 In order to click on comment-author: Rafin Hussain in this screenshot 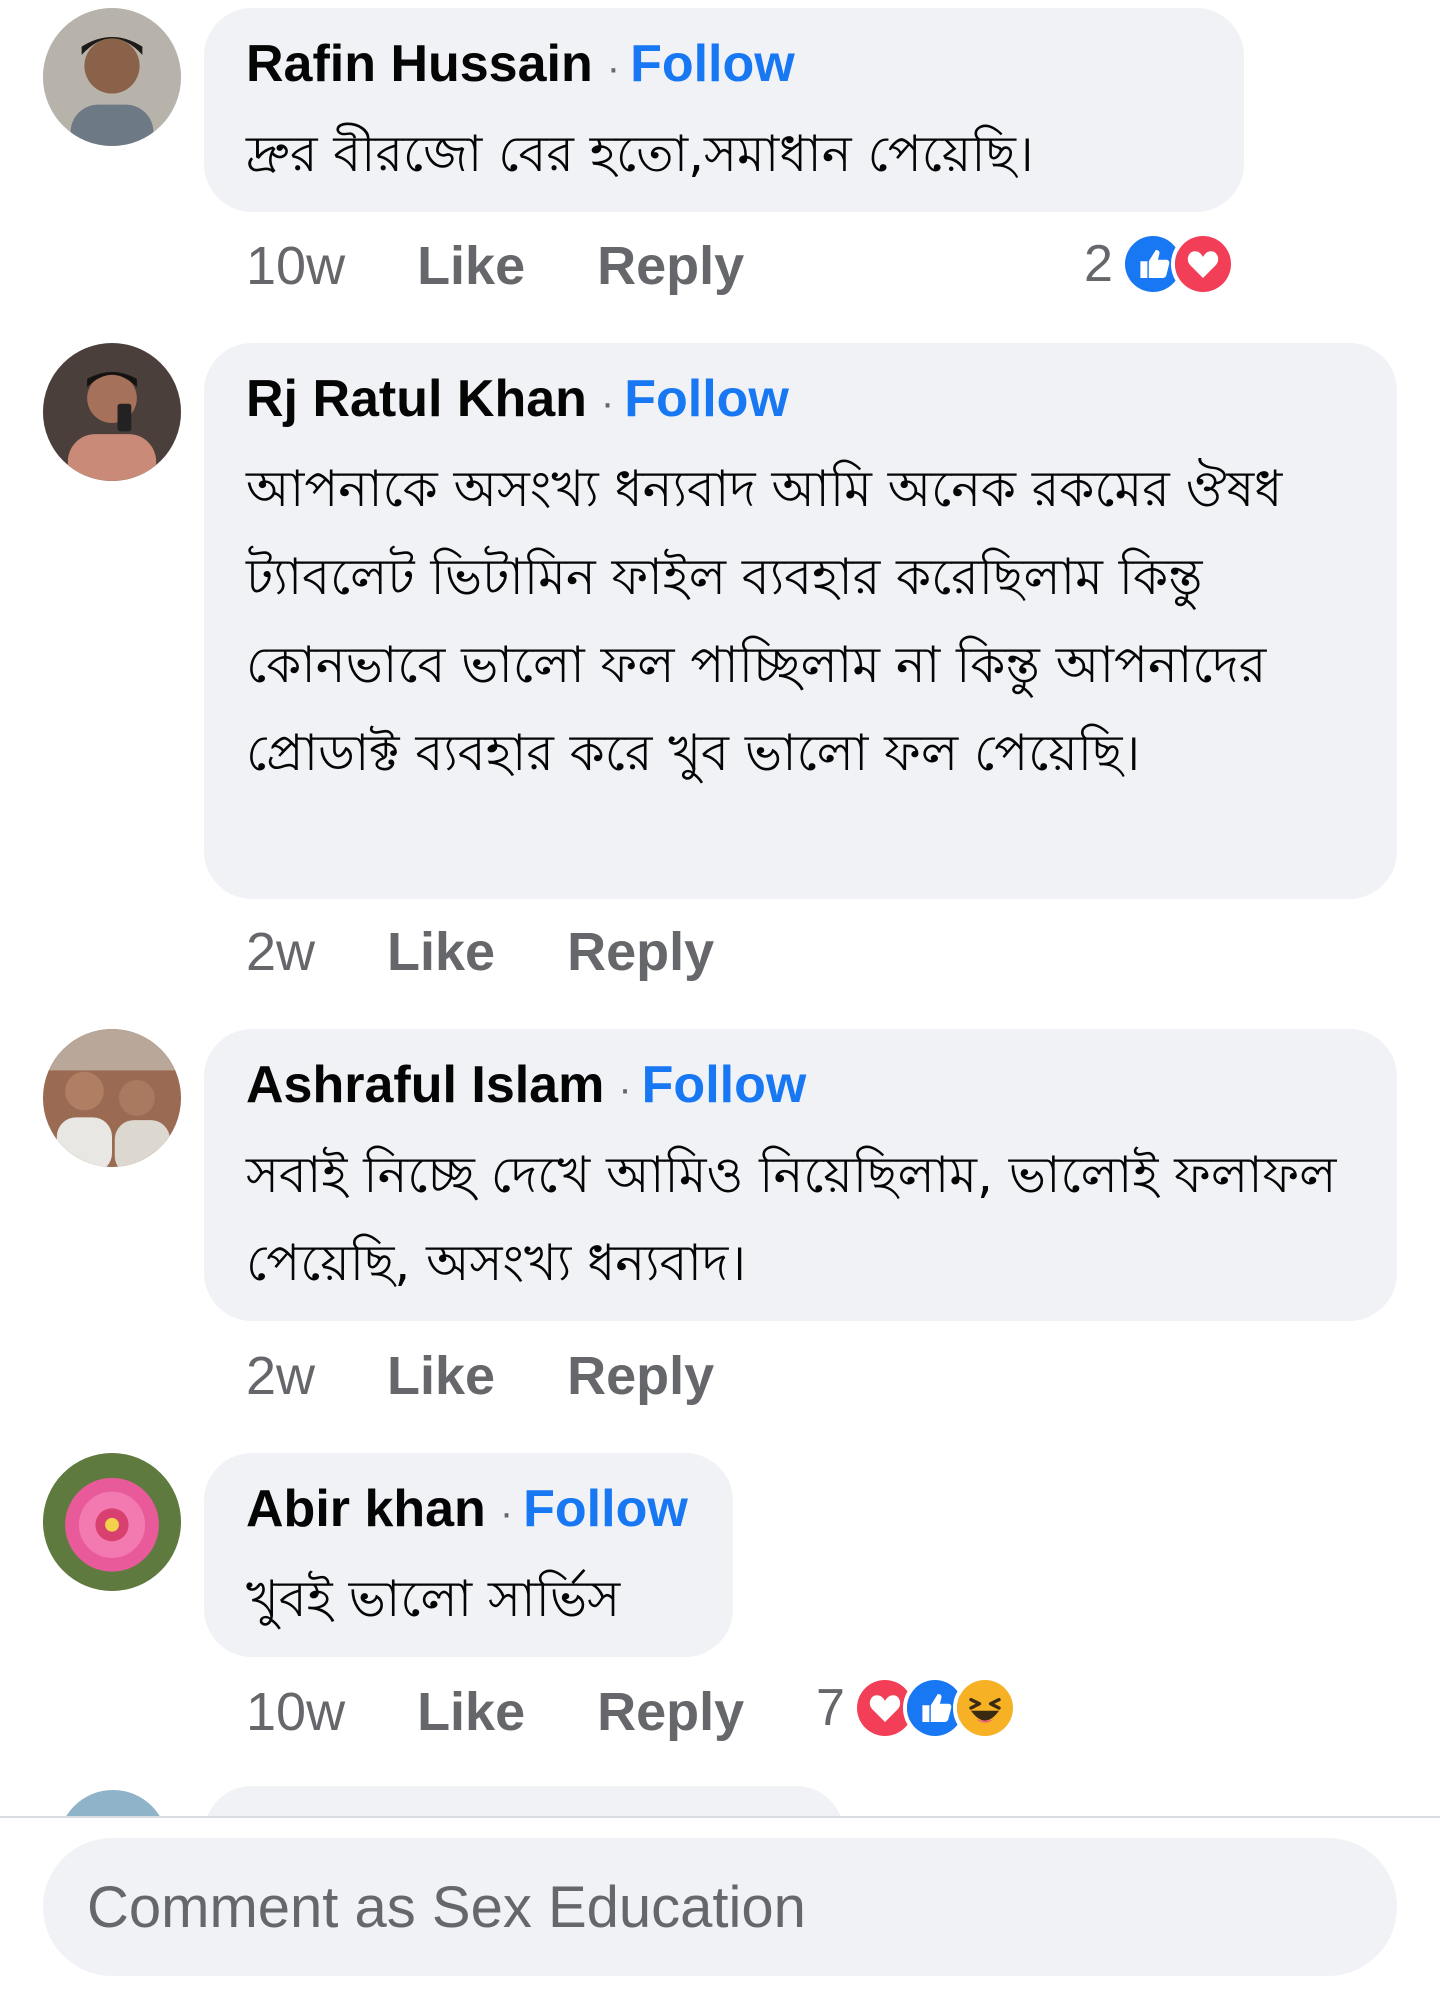, I will do `click(419, 64)`.